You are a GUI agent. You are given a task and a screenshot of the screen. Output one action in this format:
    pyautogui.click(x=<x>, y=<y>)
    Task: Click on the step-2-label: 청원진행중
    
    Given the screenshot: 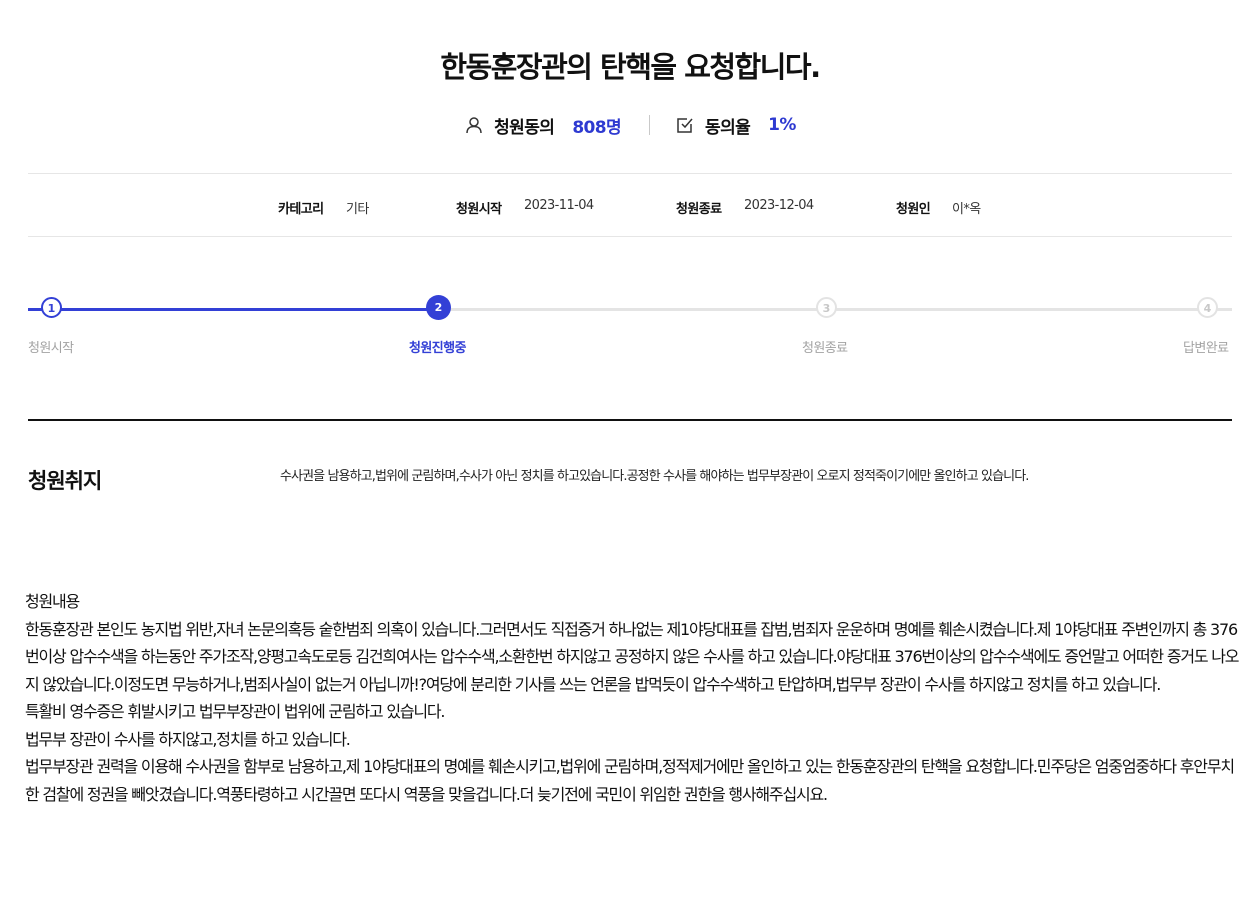 What is the action you would take?
    pyautogui.click(x=437, y=348)
    